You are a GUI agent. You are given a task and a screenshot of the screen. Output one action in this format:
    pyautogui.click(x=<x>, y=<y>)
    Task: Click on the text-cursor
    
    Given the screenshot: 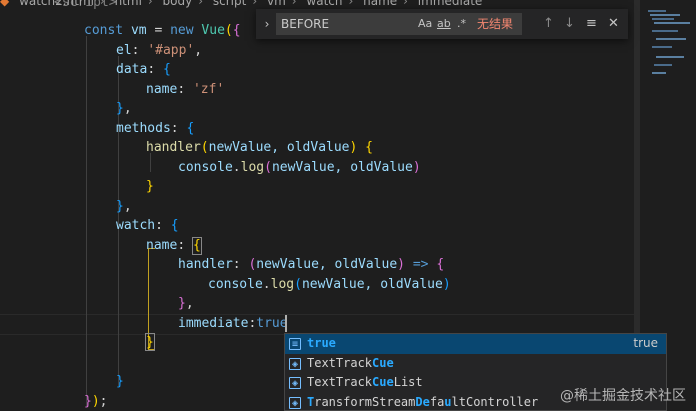 What is the action you would take?
    pyautogui.click(x=286, y=323)
    